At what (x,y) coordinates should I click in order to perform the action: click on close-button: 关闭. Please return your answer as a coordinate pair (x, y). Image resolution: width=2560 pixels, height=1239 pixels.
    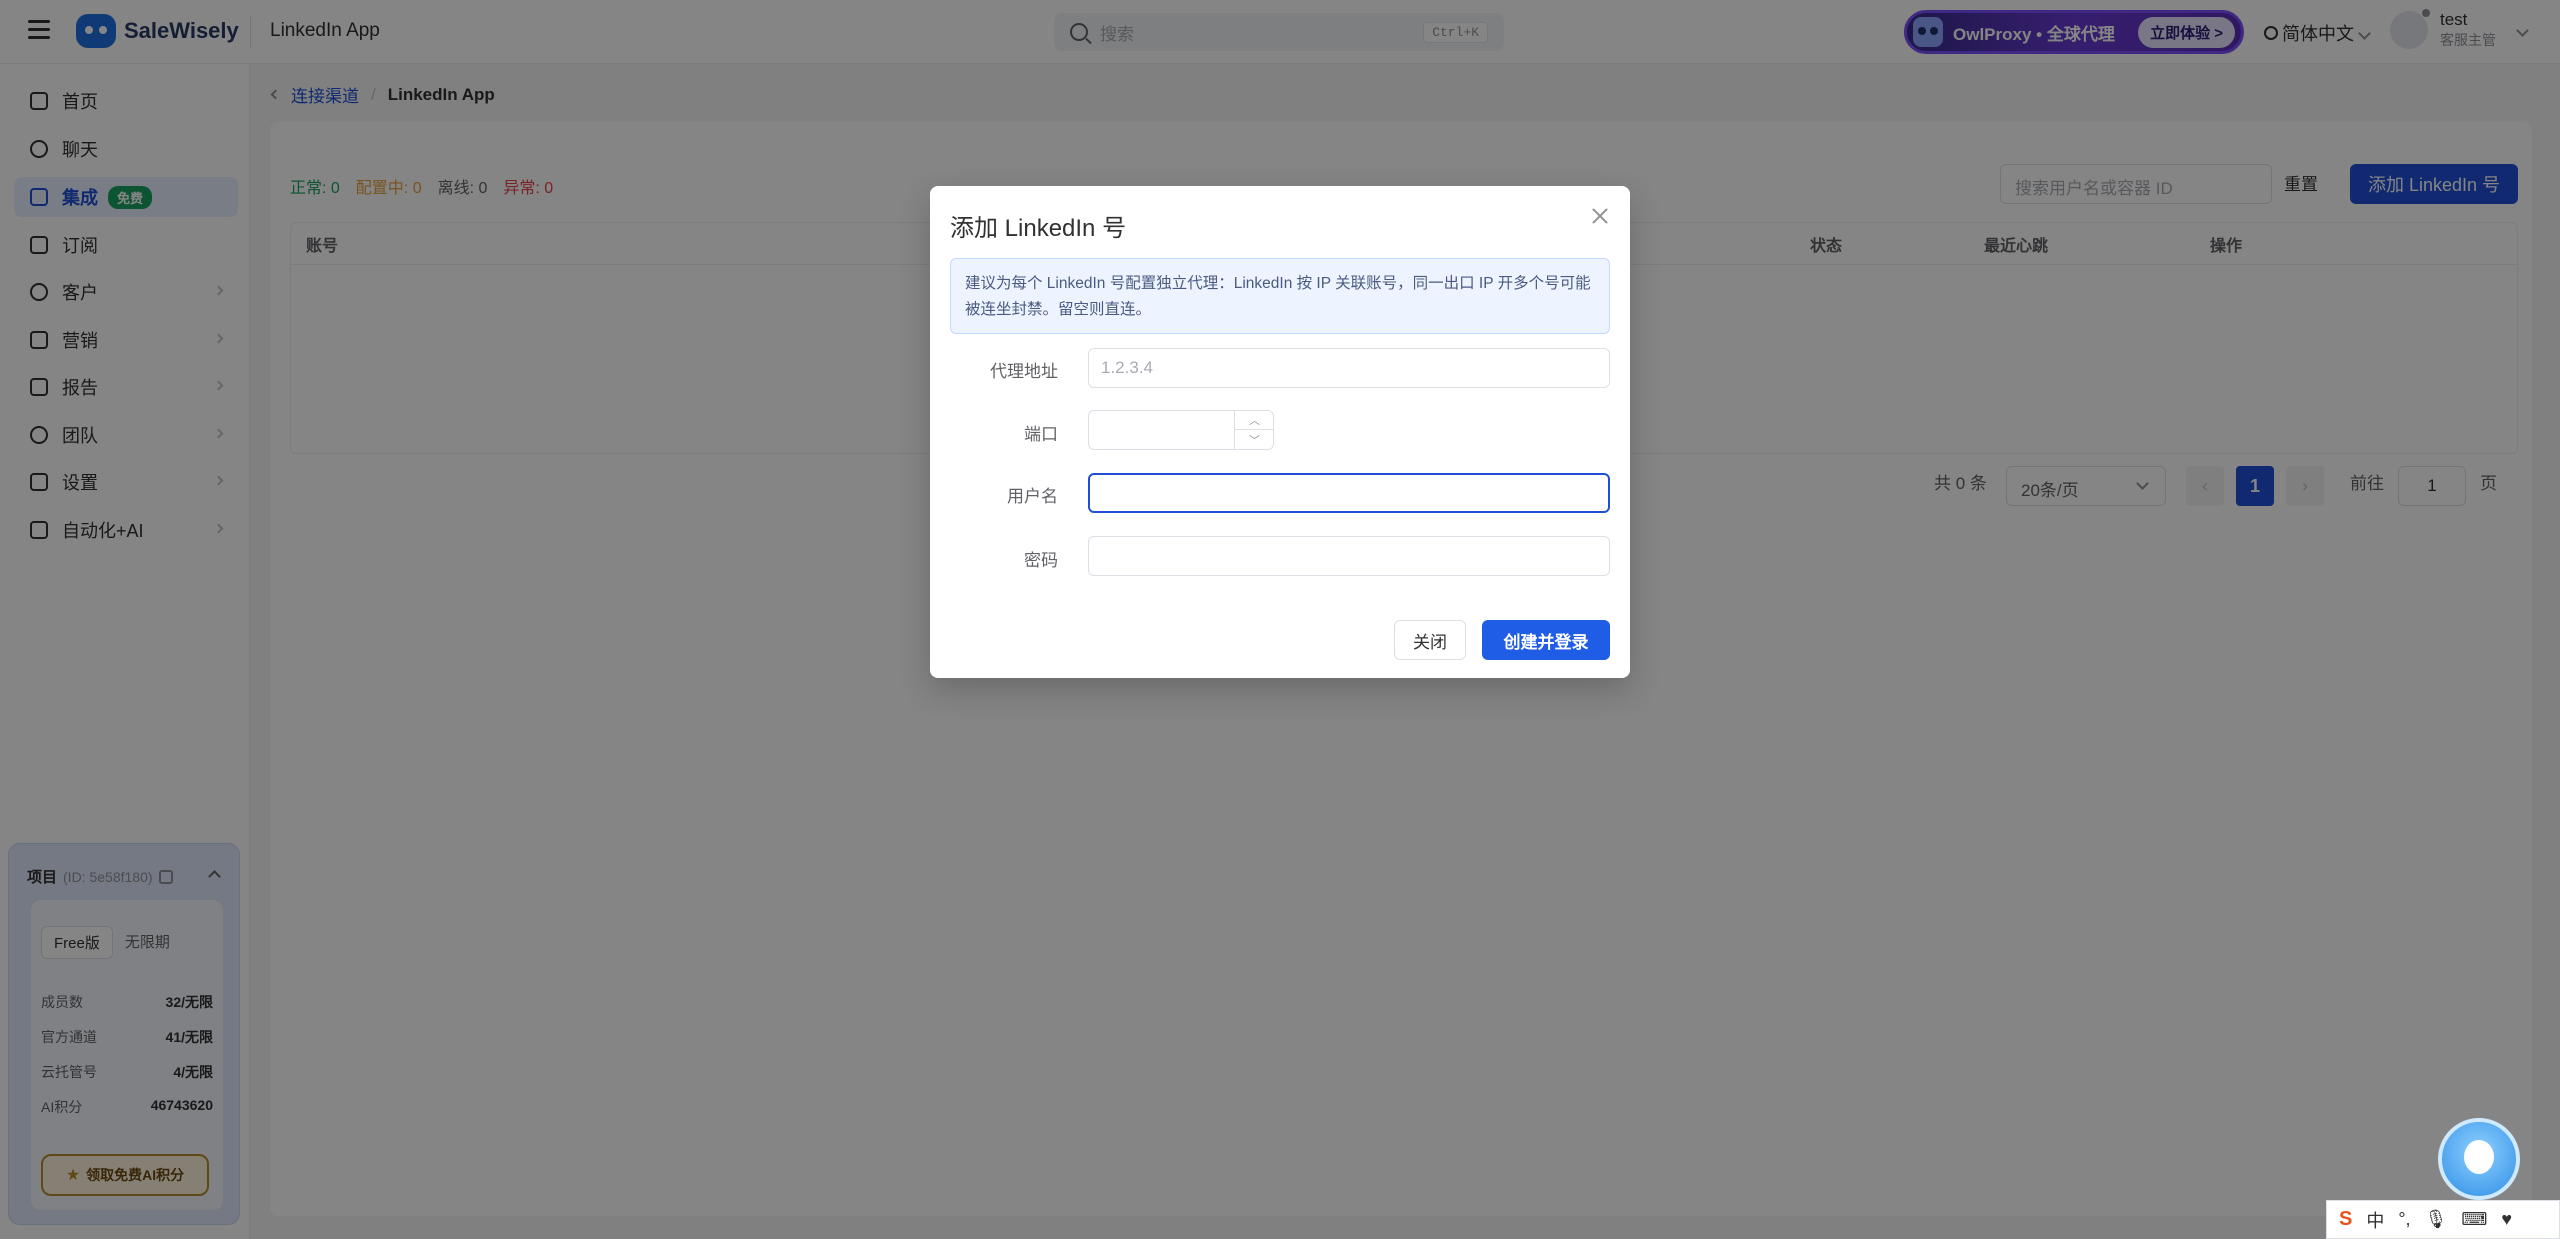
    Looking at the image, I should click on (1430, 640).